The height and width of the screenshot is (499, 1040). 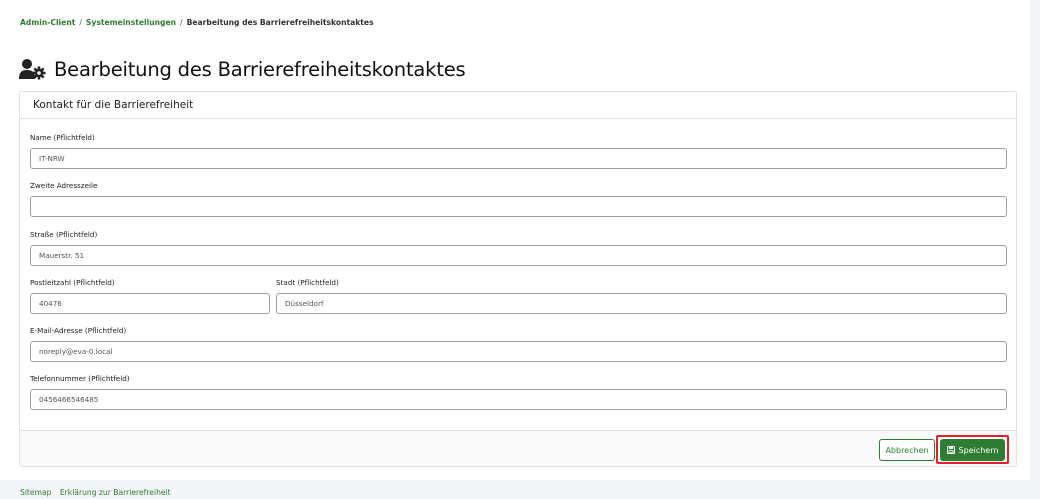 I want to click on address2-label: Zweite Adresszeile, so click(x=64, y=185).